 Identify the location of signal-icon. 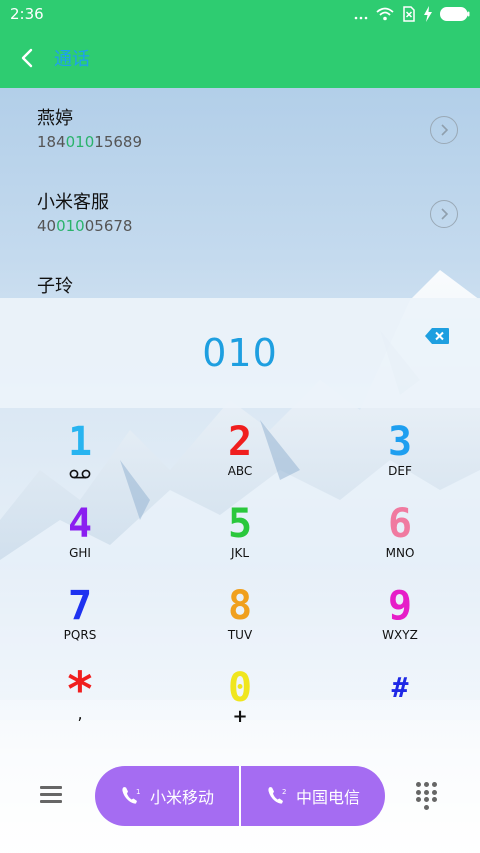
(361, 14).